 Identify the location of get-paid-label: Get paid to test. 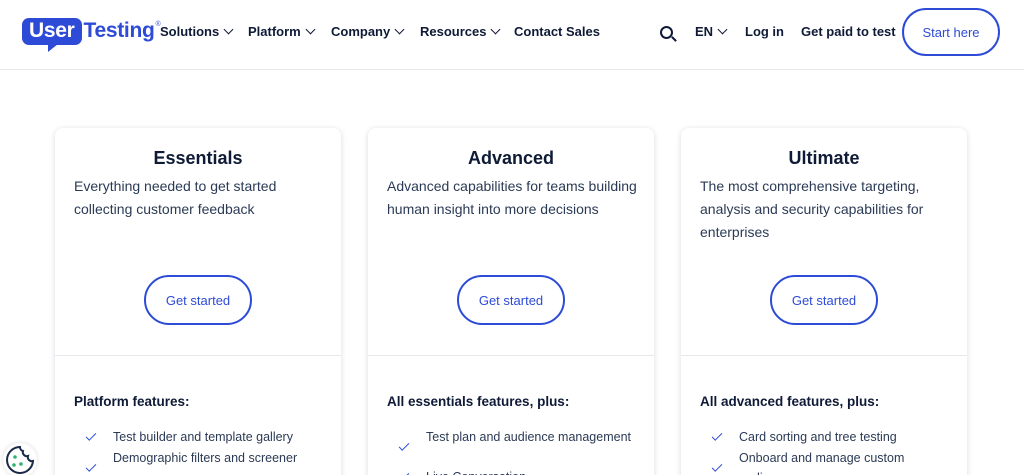
(848, 31).